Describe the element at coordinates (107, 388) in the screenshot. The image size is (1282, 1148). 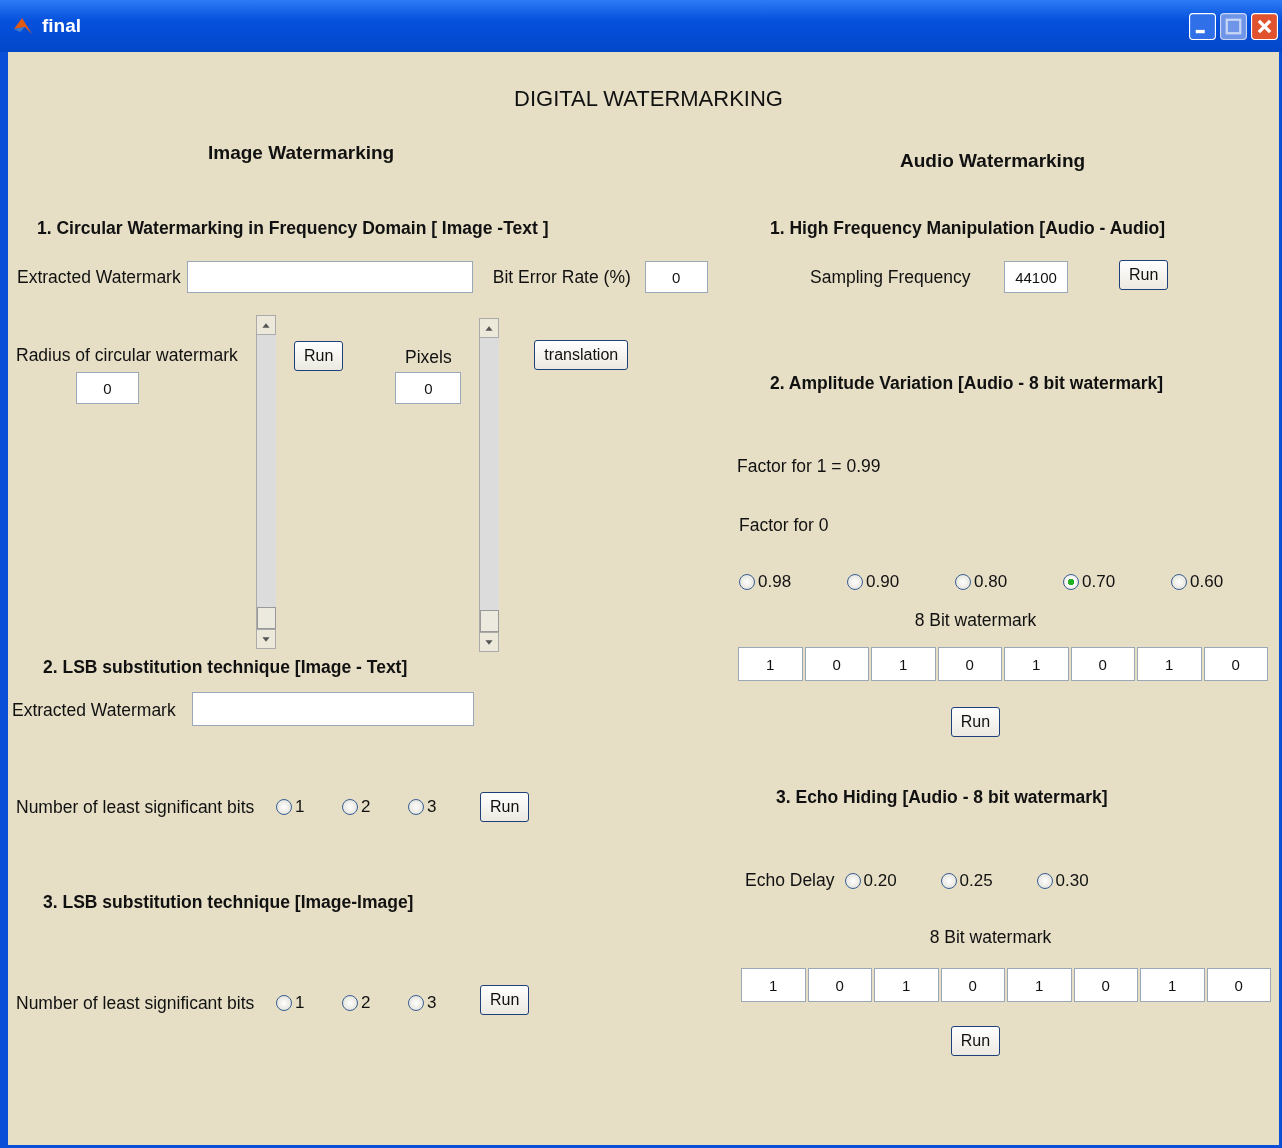
I see `radius-field: 0` at that location.